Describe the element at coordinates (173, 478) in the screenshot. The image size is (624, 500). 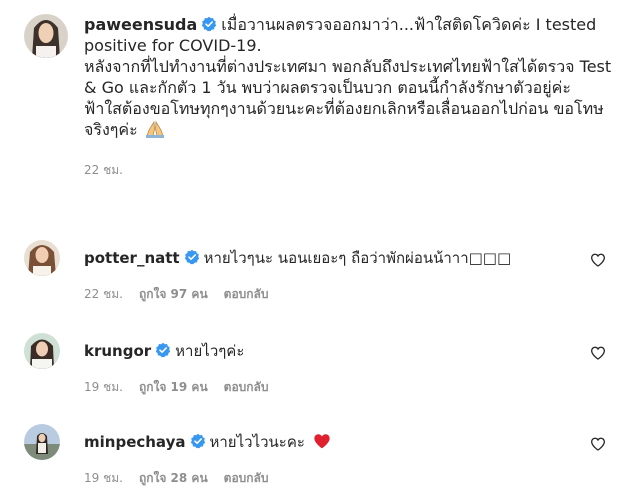
I see `comment-likes: ถูกใจ 28 คน` at that location.